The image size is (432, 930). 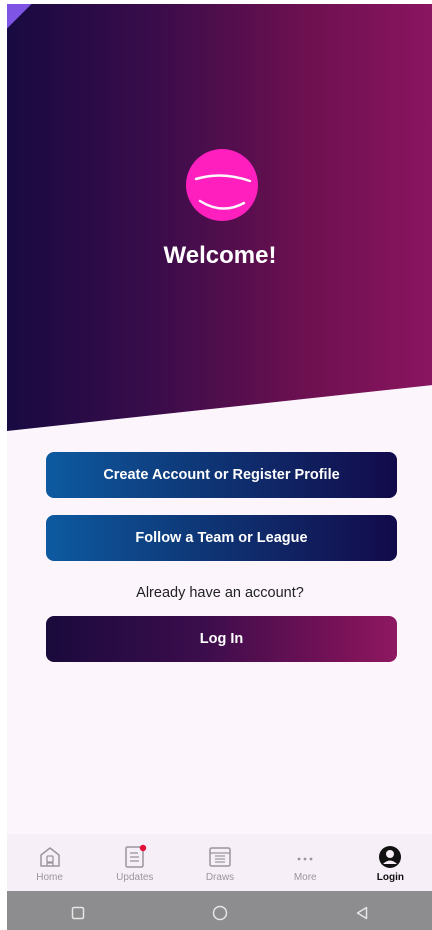 I want to click on home-icon, so click(x=50, y=857).